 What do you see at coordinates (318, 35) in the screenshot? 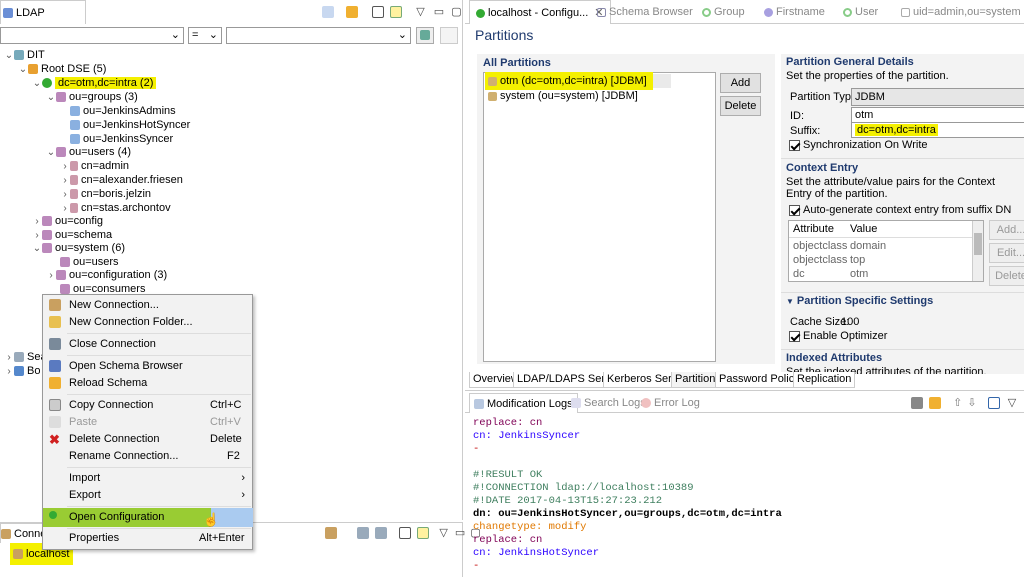
I see `value-input: ⌄` at bounding box center [318, 35].